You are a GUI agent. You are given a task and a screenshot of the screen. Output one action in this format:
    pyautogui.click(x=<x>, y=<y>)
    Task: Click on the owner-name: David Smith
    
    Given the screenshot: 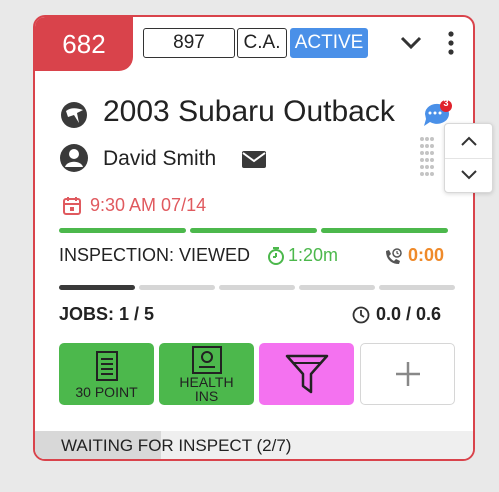 What is the action you would take?
    pyautogui.click(x=160, y=158)
    